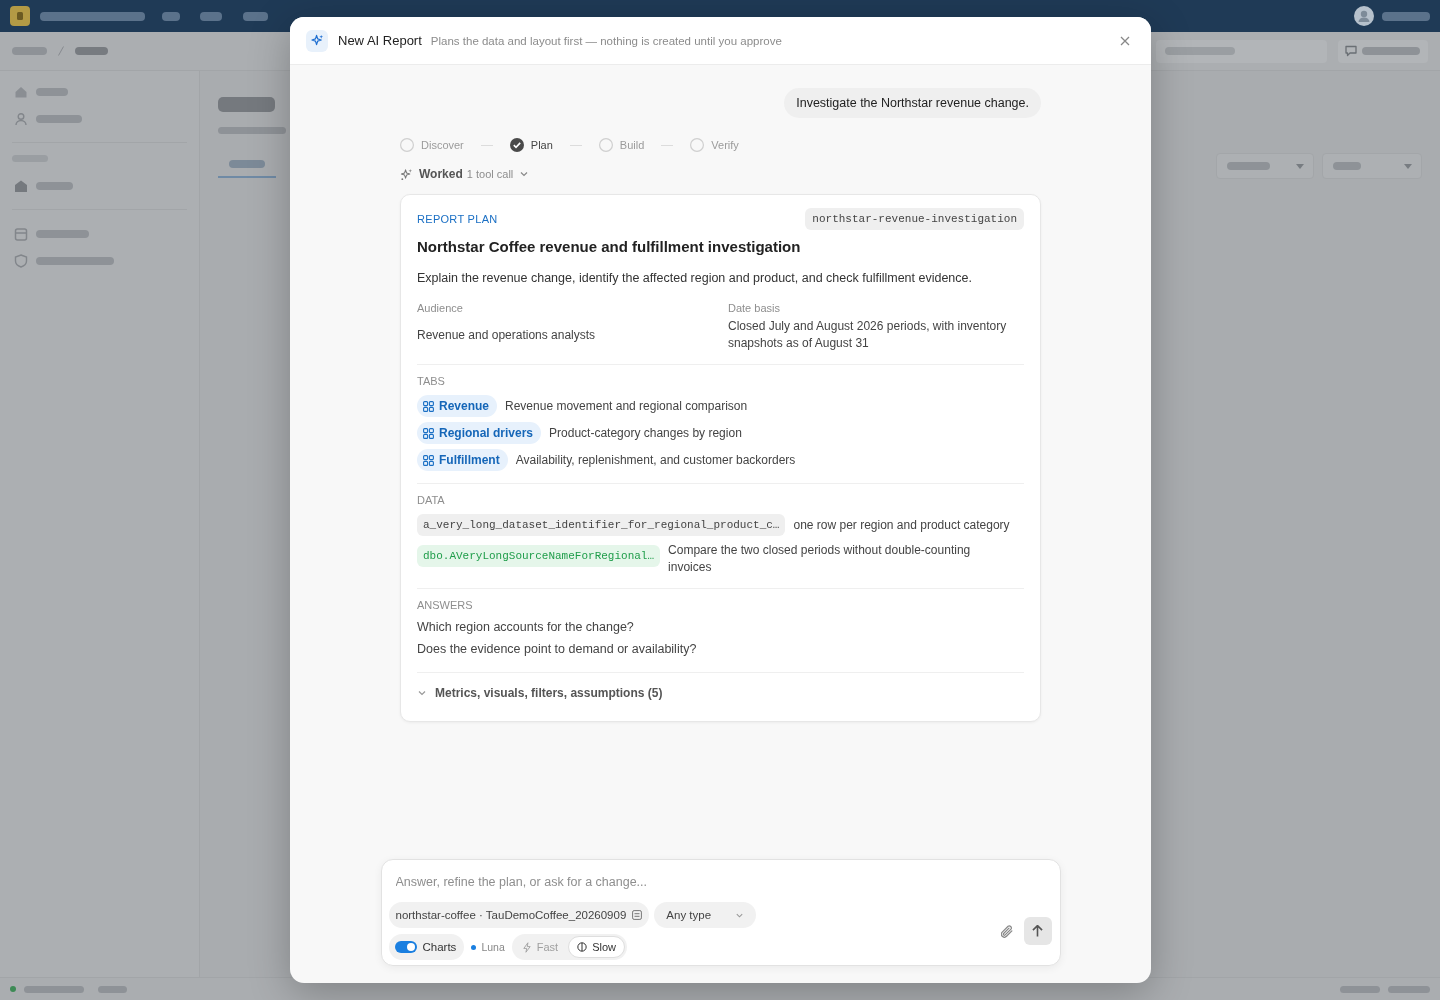  I want to click on building-icon, so click(21, 185).